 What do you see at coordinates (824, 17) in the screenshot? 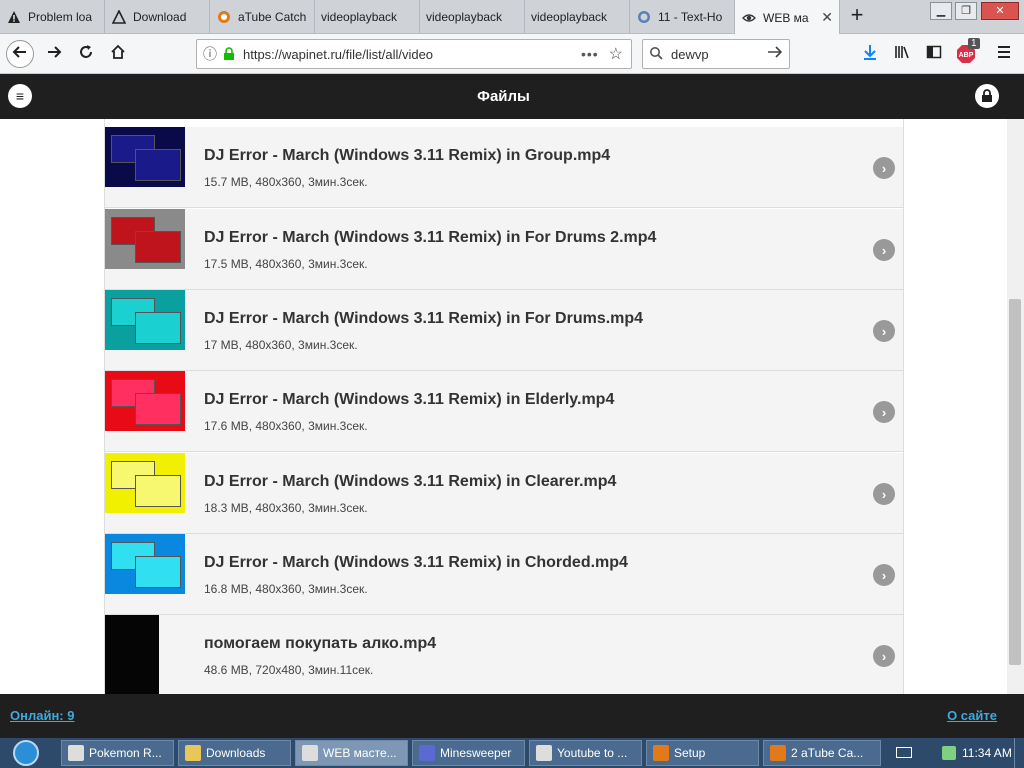
I see `close-tab-icon: ✕` at bounding box center [824, 17].